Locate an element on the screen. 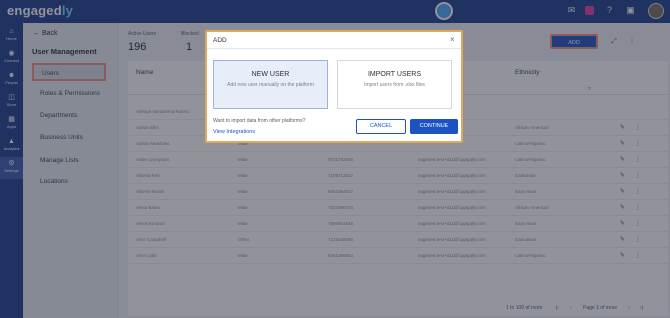  cancel-button: CANCEL is located at coordinates (381, 126).